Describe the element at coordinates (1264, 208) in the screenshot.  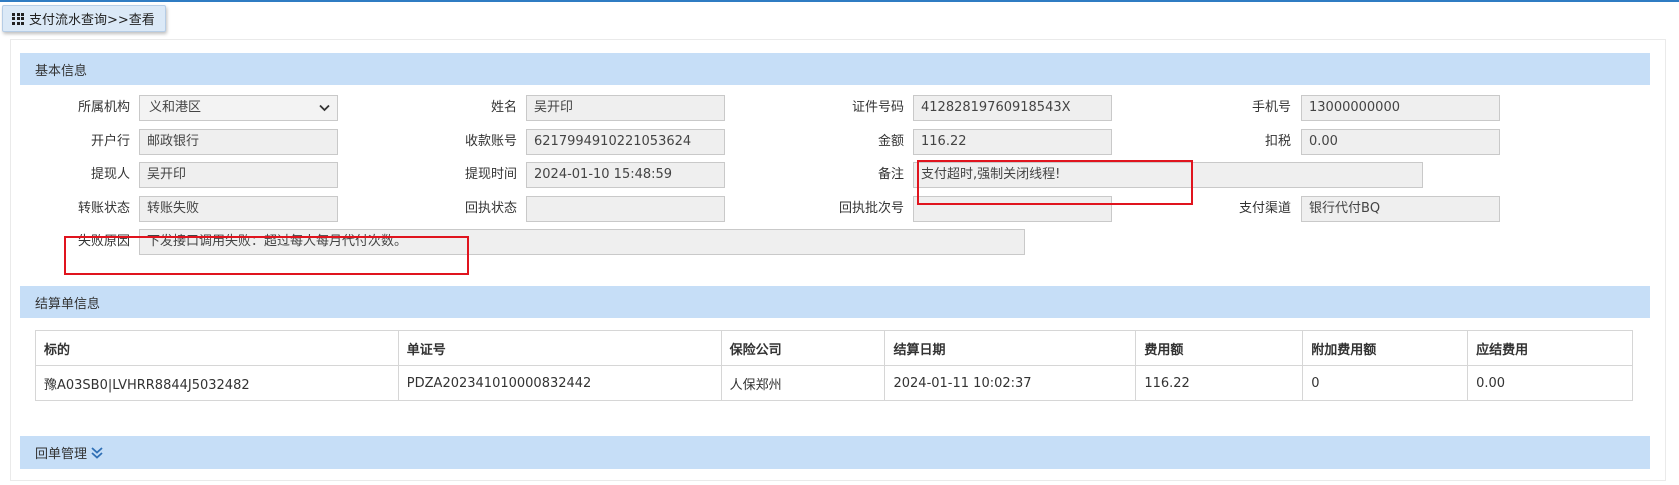
I see `label-pay-channel: 支付渠道` at that location.